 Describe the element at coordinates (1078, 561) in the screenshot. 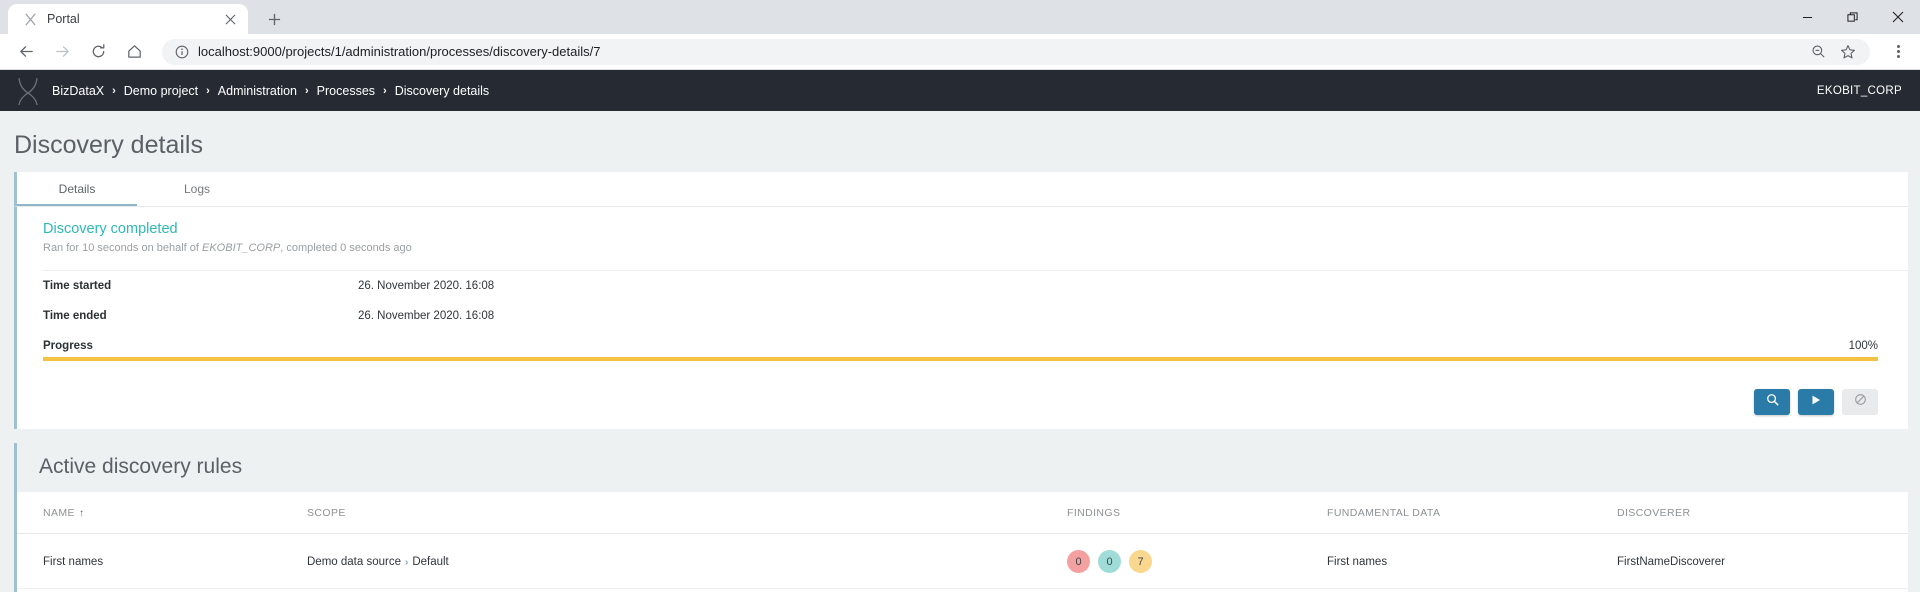

I see `status-badge-critical: 0` at that location.